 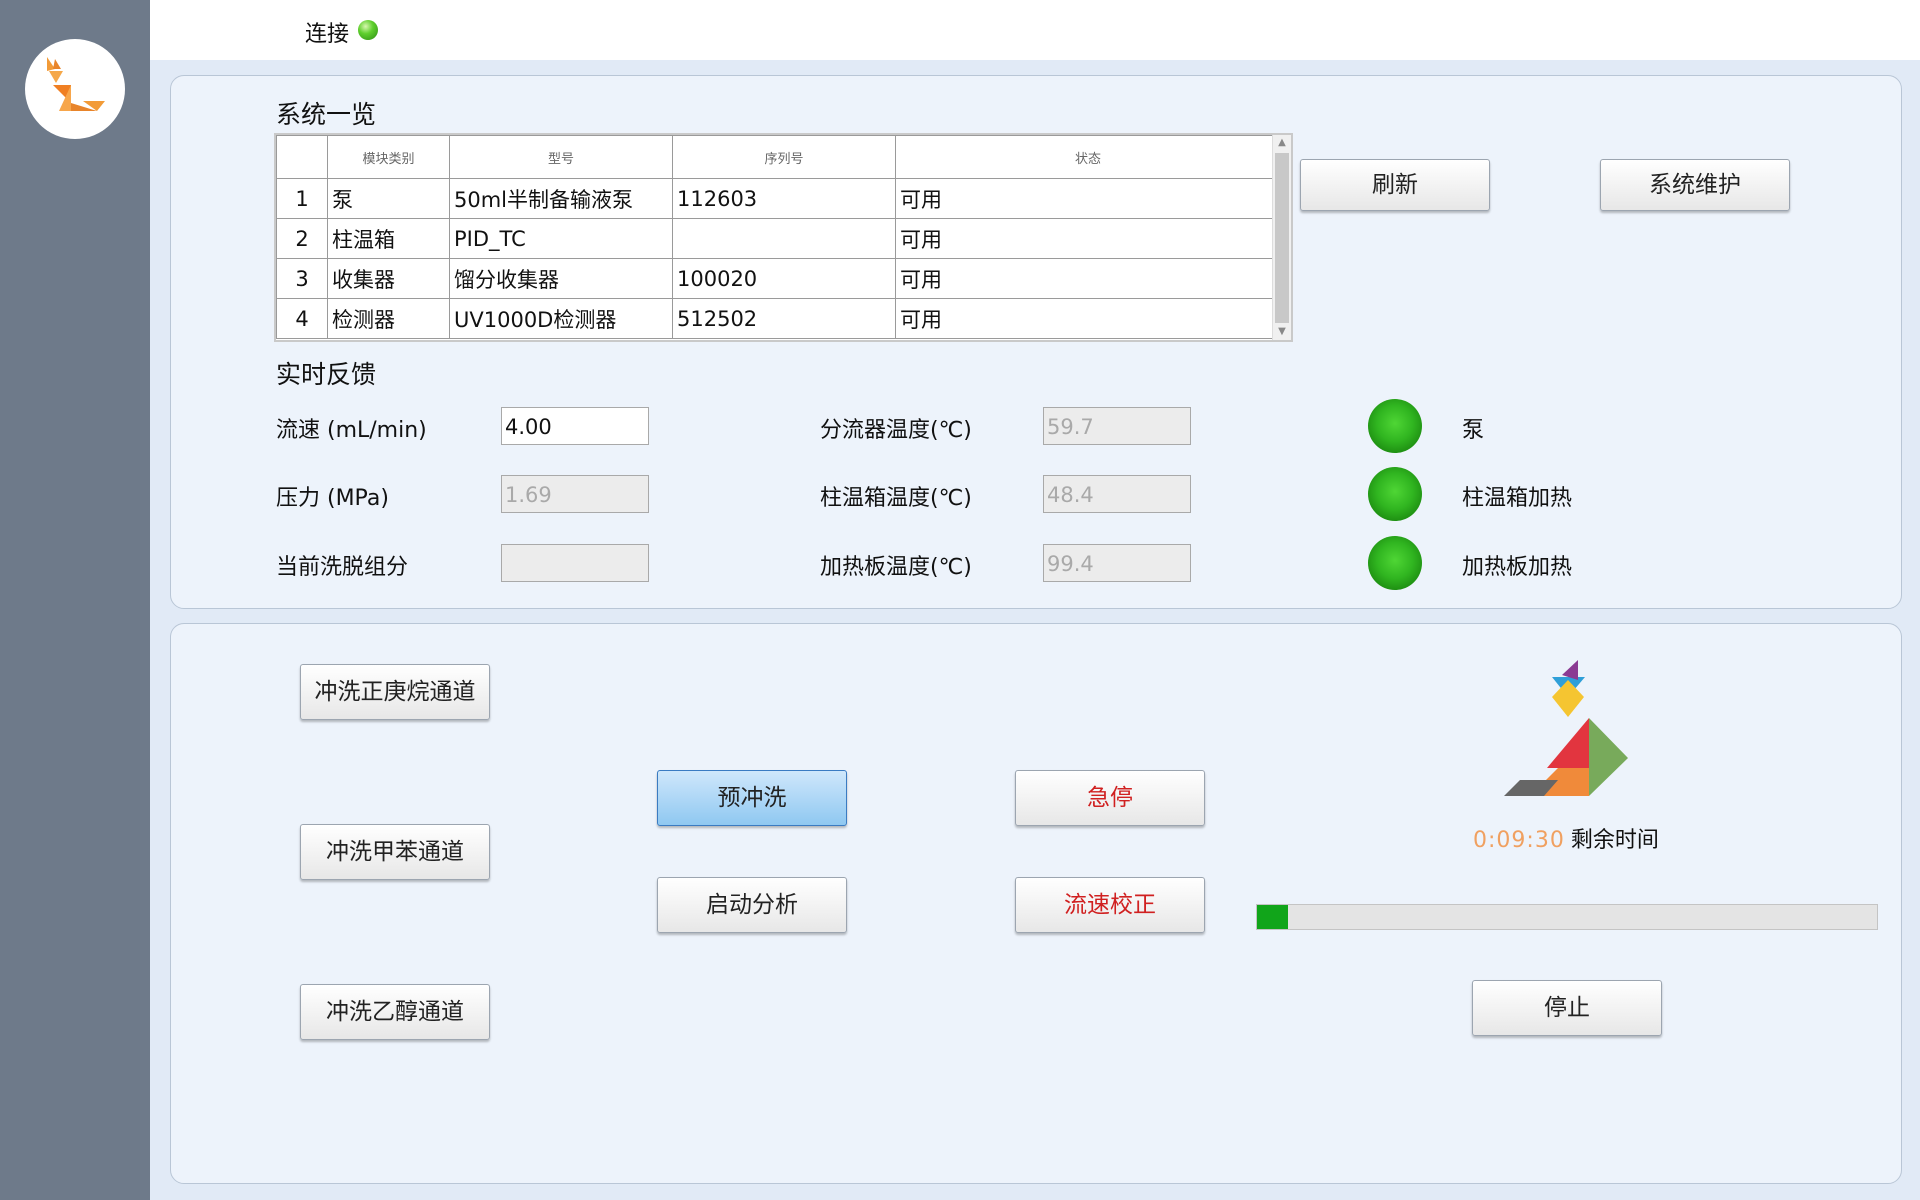 What do you see at coordinates (395, 852) in the screenshot?
I see `flush-toluene-button: 冲洗甲苯通道` at bounding box center [395, 852].